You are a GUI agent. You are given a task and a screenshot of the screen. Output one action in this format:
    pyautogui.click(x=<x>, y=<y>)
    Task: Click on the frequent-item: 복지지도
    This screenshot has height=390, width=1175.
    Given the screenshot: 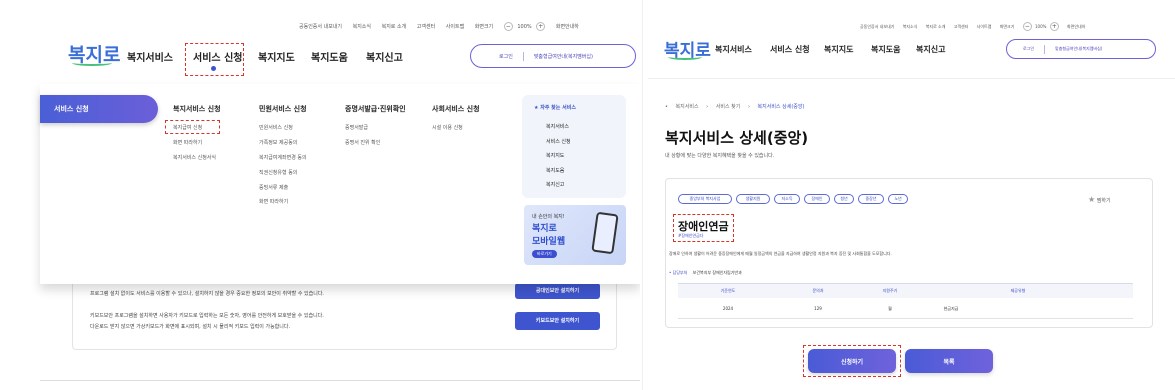 What is the action you would take?
    pyautogui.click(x=555, y=155)
    